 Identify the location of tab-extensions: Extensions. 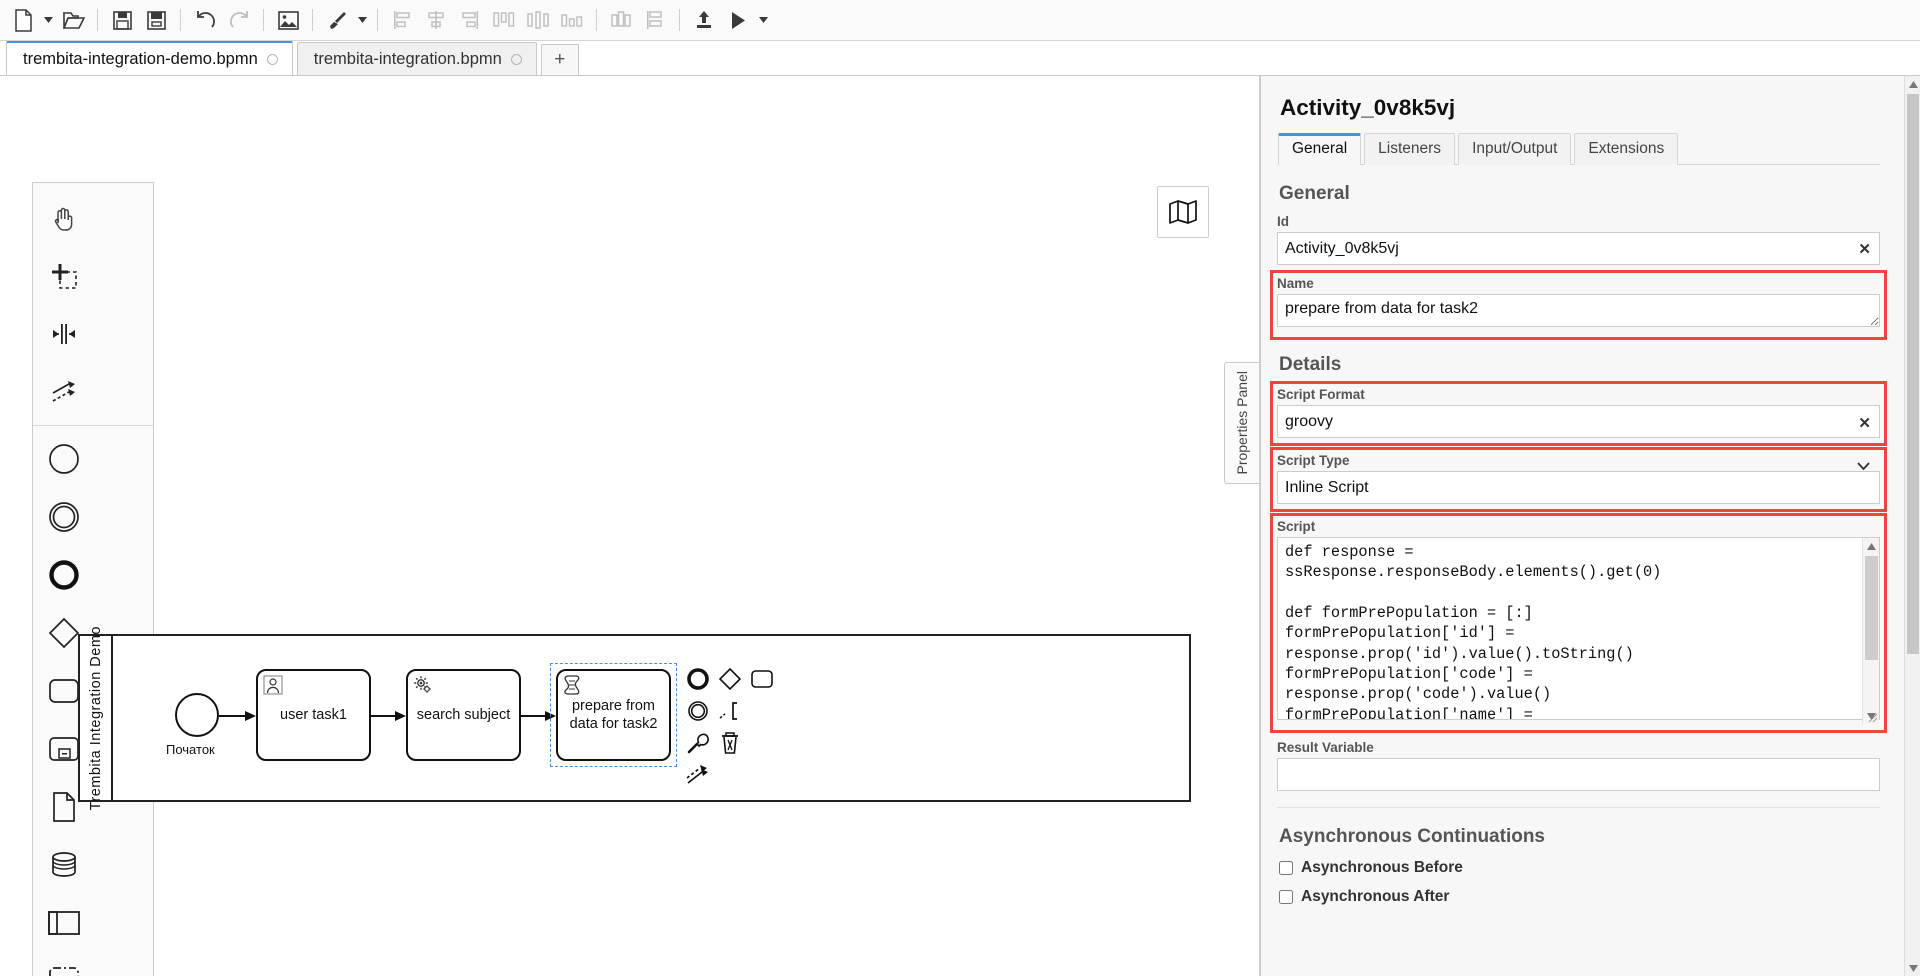
(1626, 149).